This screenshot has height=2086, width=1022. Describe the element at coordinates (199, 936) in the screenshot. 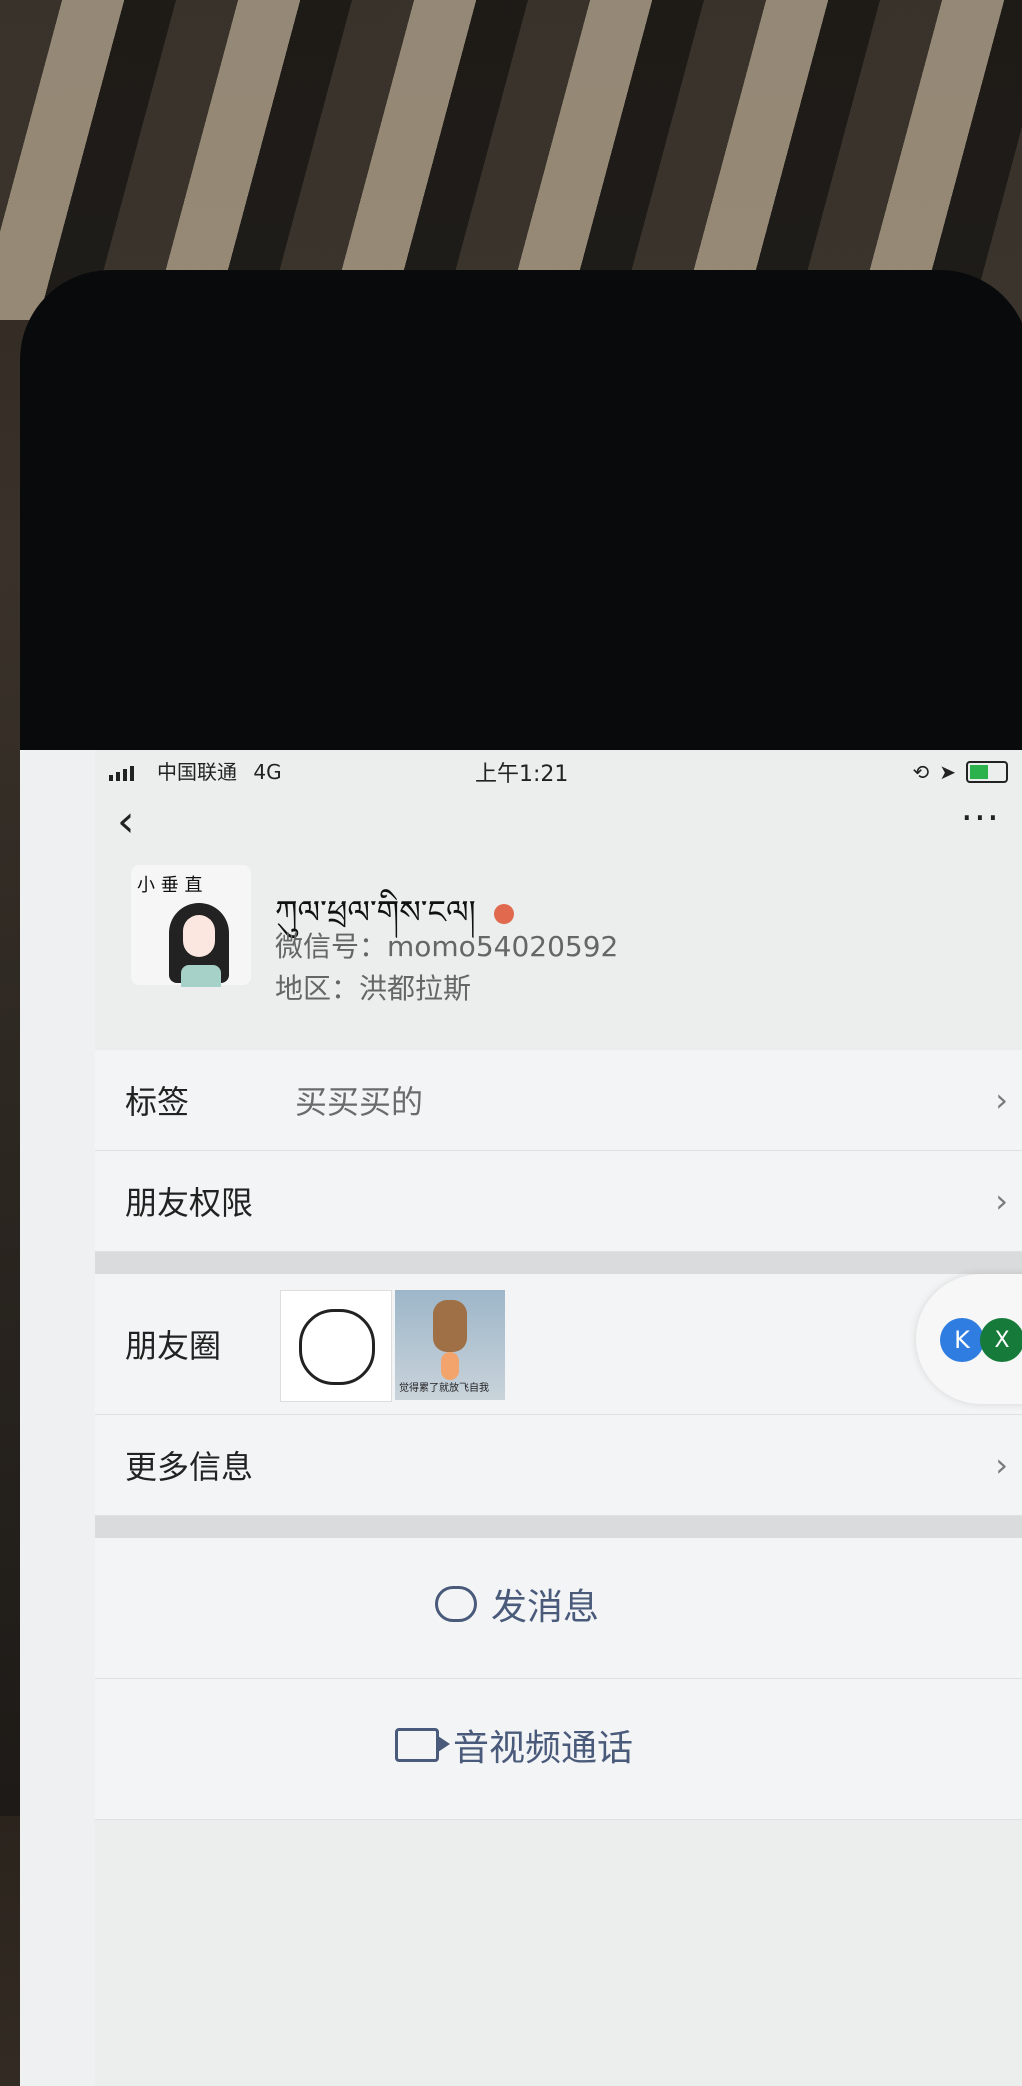

I see `avatar-face` at that location.